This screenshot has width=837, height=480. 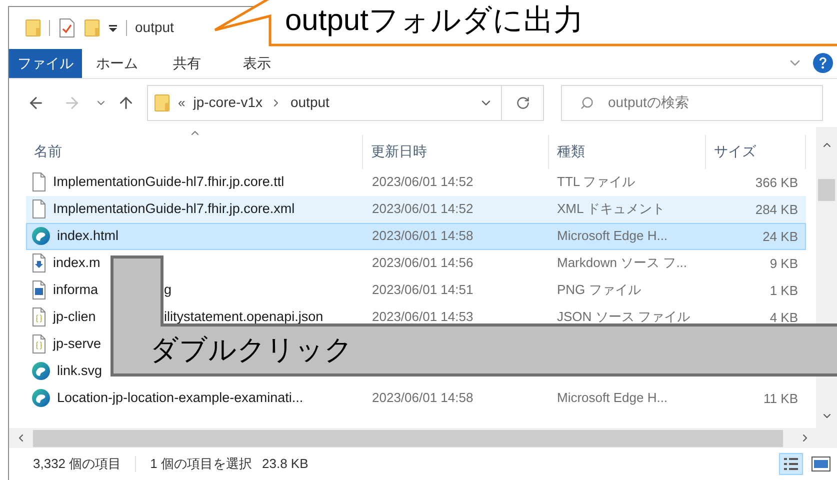 What do you see at coordinates (434, 21) in the screenshot?
I see `callout-text: outputフォルダに出力` at bounding box center [434, 21].